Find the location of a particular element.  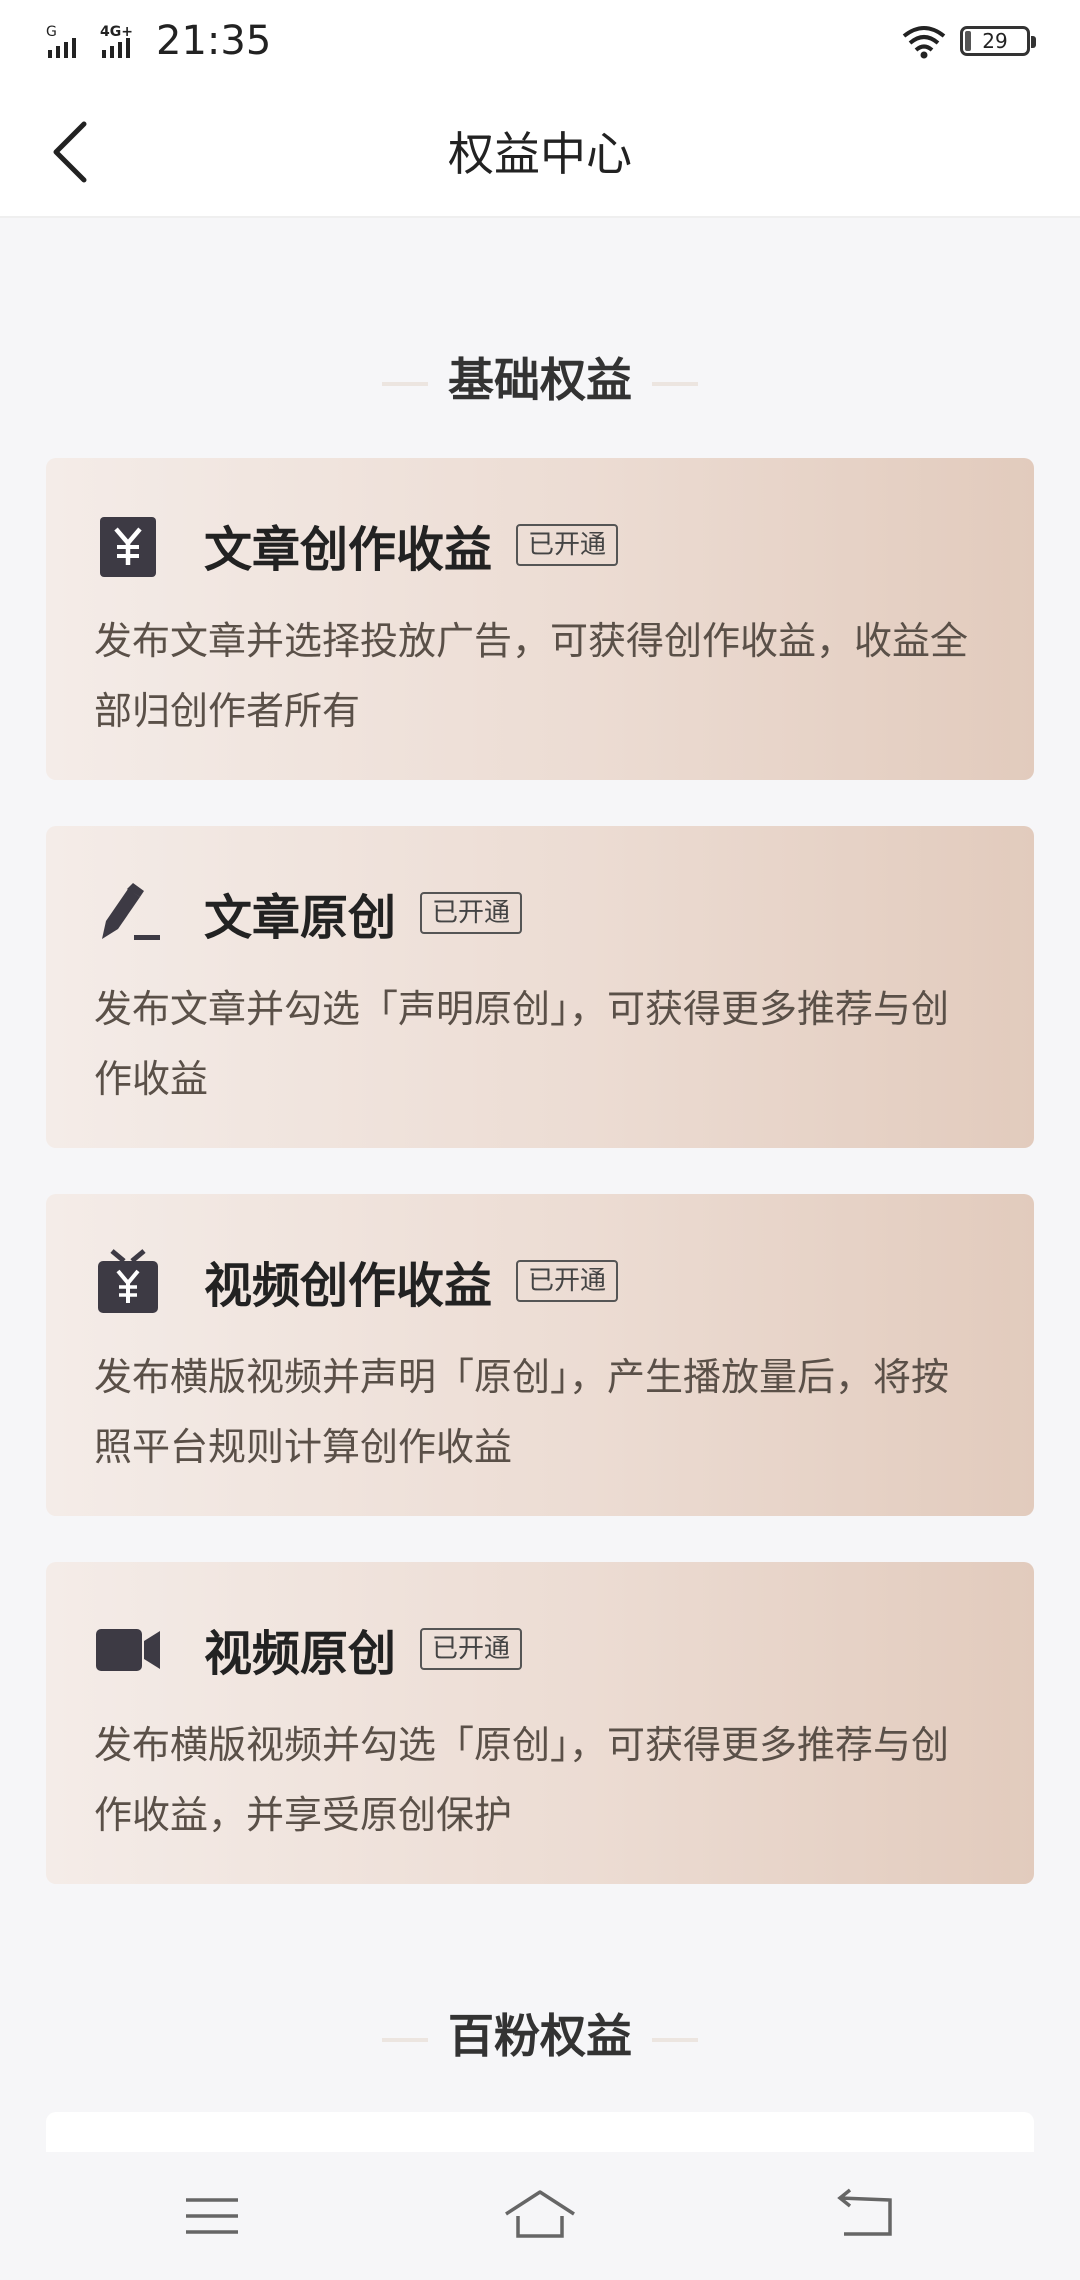

battery-level: 29 is located at coordinates (995, 41).